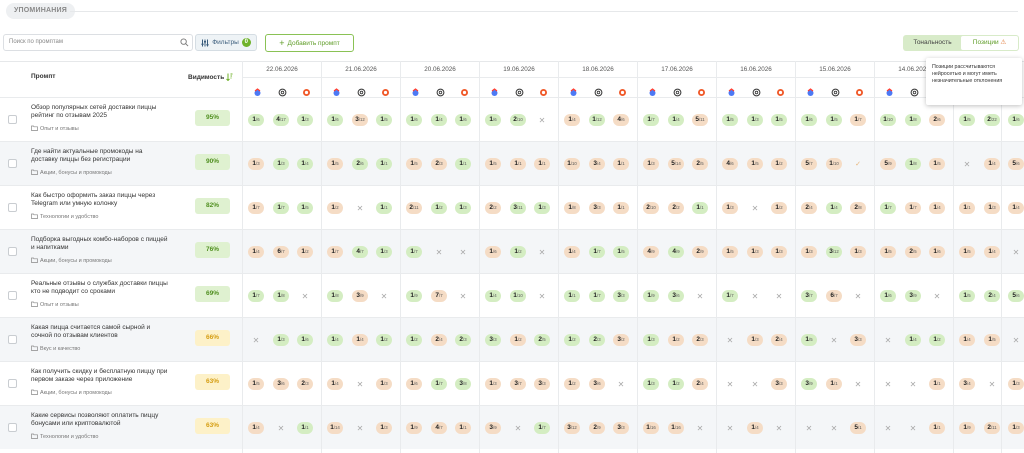 Image resolution: width=1024 pixels, height=453 pixels. Describe the element at coordinates (281, 79) in the screenshot. I see `date-column-header: 22.06.2026` at that location.